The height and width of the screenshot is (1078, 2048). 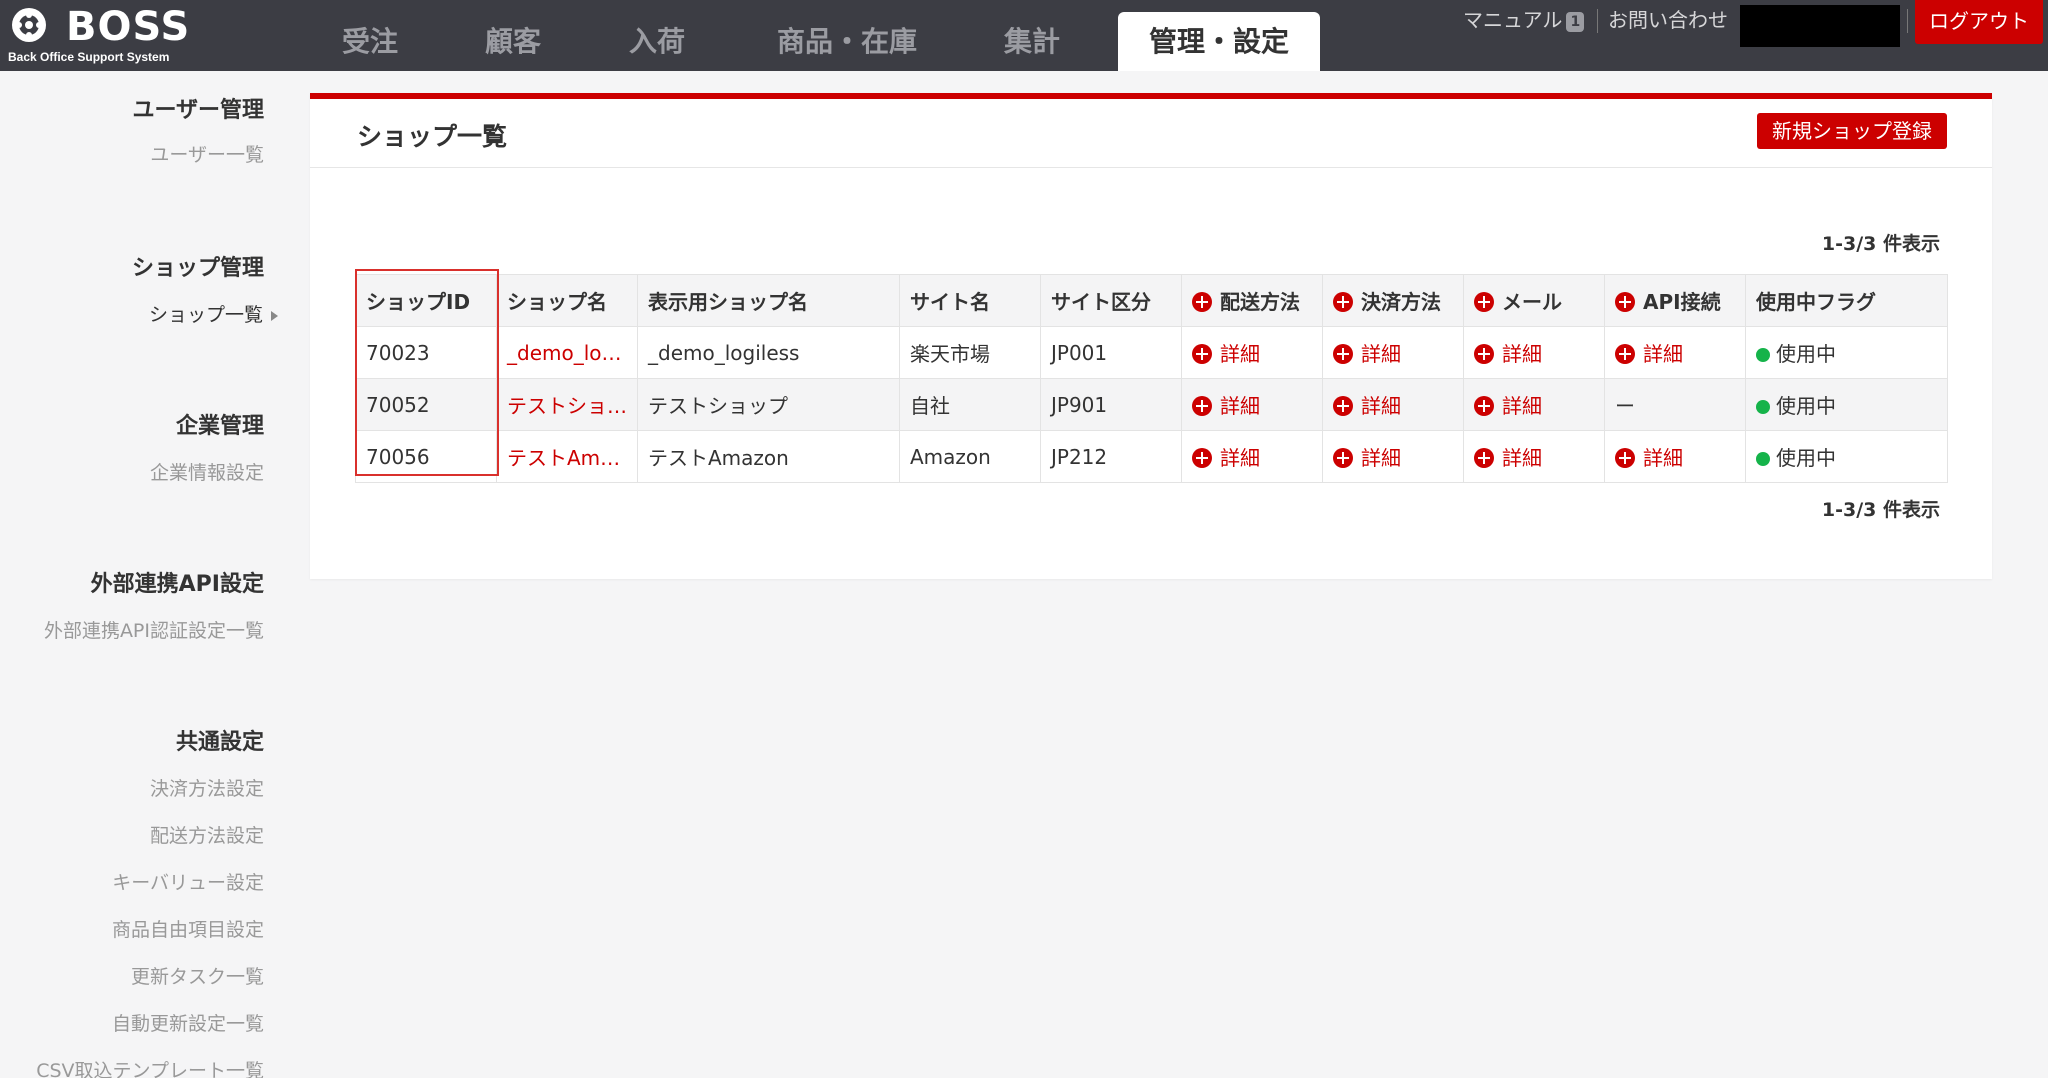 I want to click on sidebar-item-free-item-settings: 商品自由項目設定, so click(x=188, y=928).